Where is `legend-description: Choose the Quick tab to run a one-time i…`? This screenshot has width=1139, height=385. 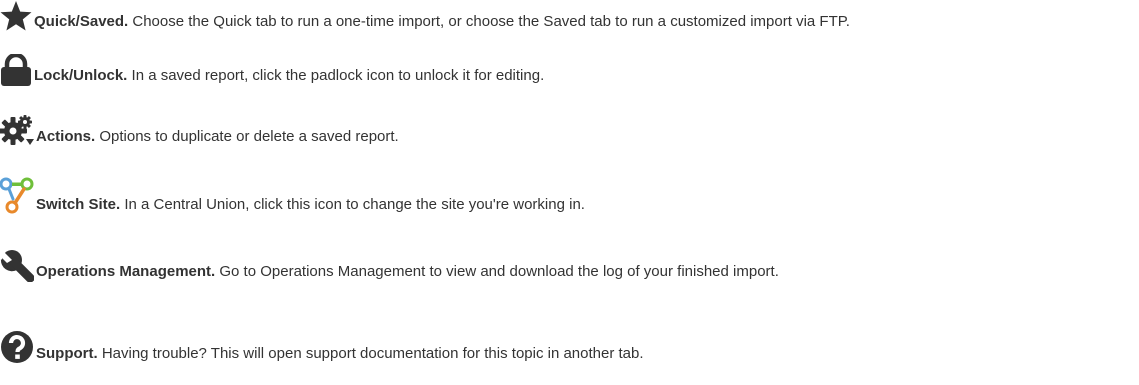
legend-description: Choose the Quick tab to run a one-time i… is located at coordinates (489, 21).